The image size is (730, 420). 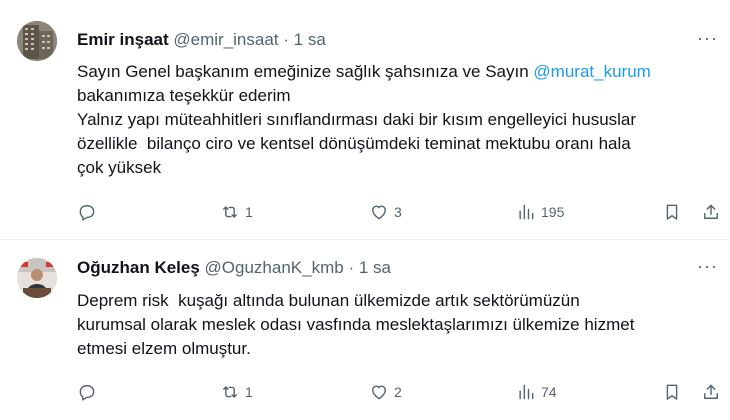 I want to click on tweet-text-line: çok yüksek, so click(x=119, y=167).